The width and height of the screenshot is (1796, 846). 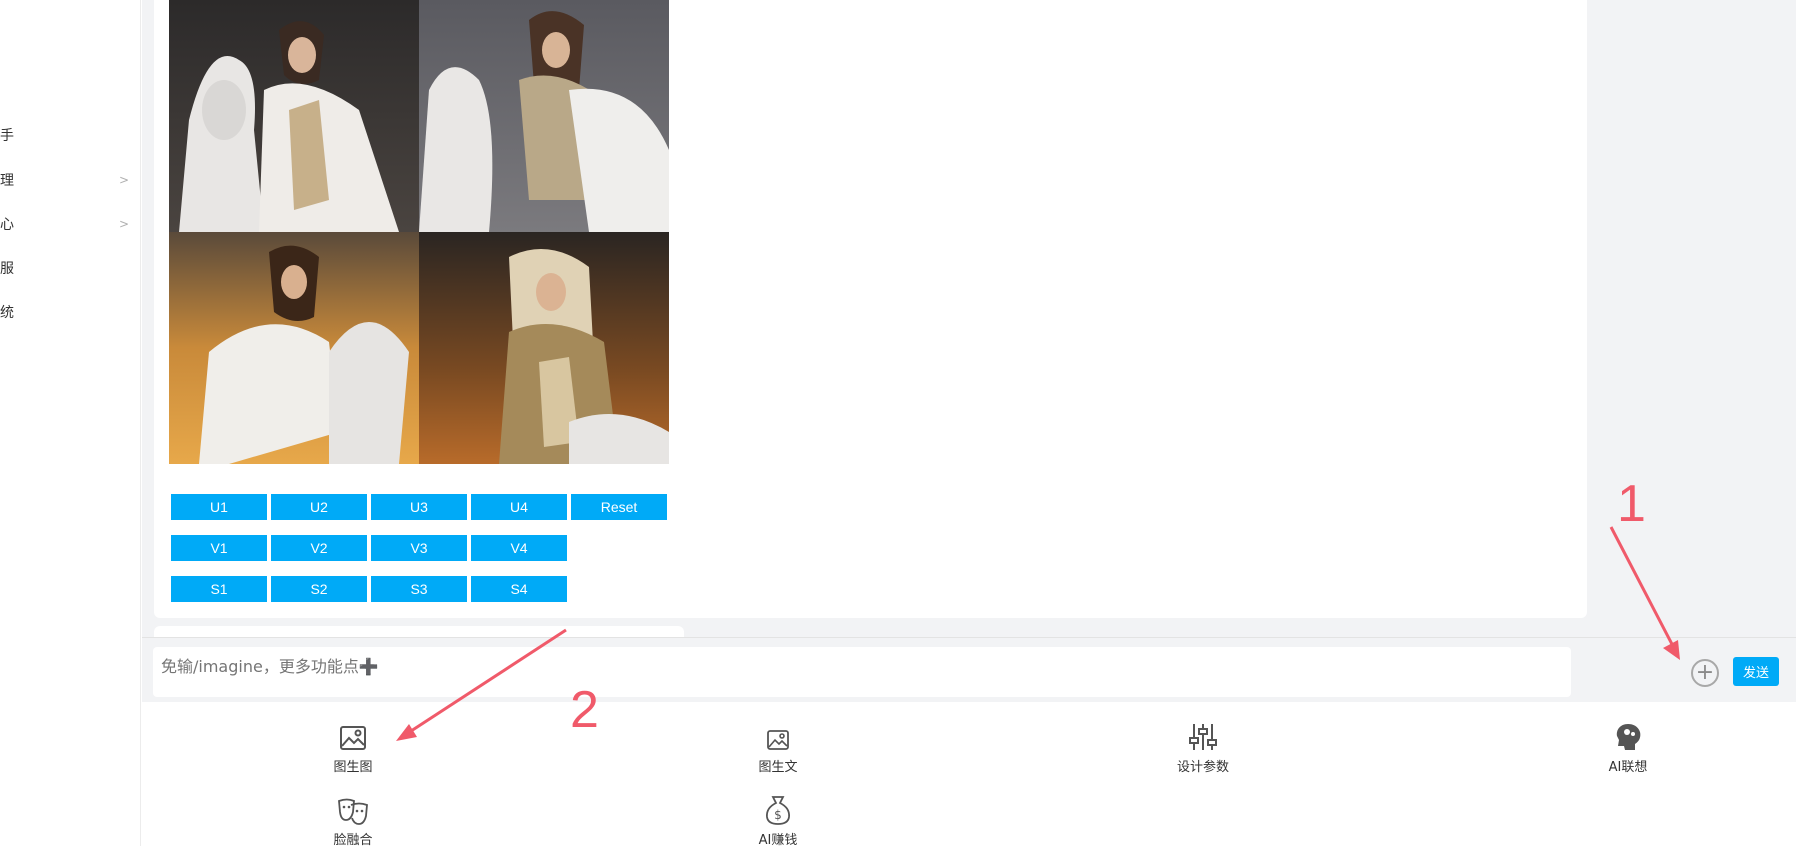 I want to click on s3-button: S3, so click(x=419, y=589).